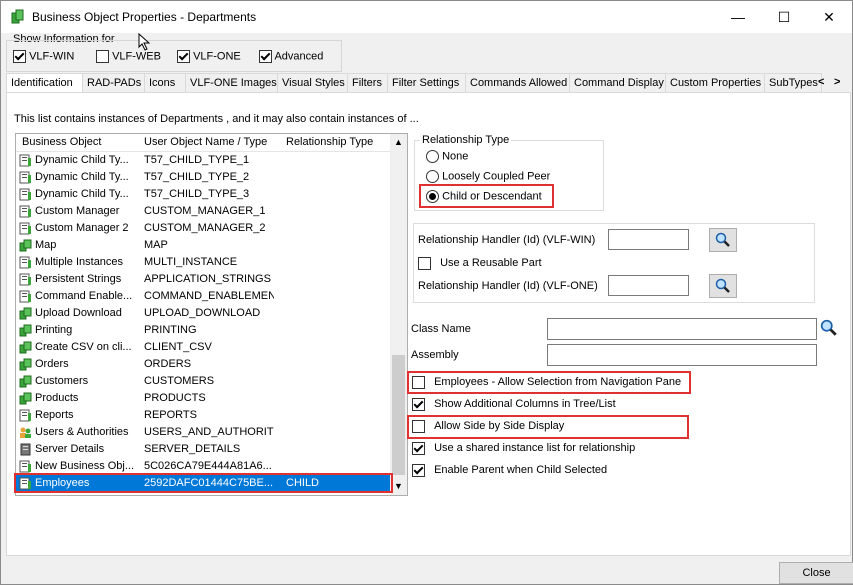  What do you see at coordinates (78, 313) in the screenshot?
I see `cell-business-object: Upload Download` at bounding box center [78, 313].